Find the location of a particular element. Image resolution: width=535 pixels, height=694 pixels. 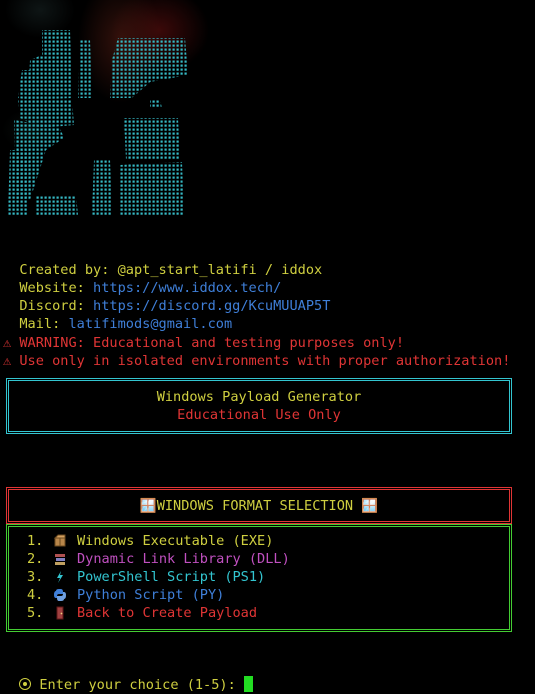

menu-item-py: 4. Python Script (PY) is located at coordinates (125, 595).